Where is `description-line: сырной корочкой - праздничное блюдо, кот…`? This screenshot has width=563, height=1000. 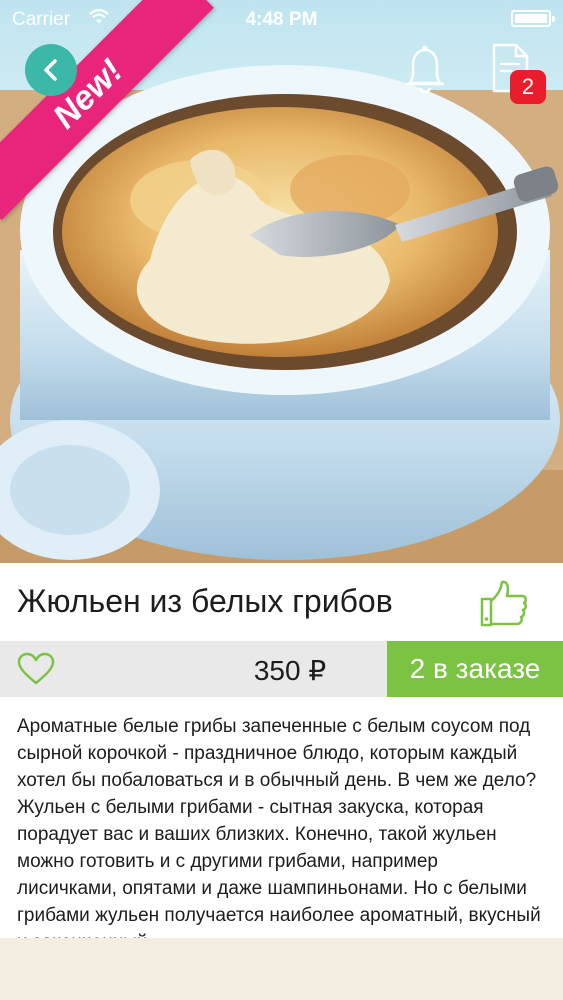
description-line: сырной корочкой - праздничное блюдо, кот… is located at coordinates (267, 753).